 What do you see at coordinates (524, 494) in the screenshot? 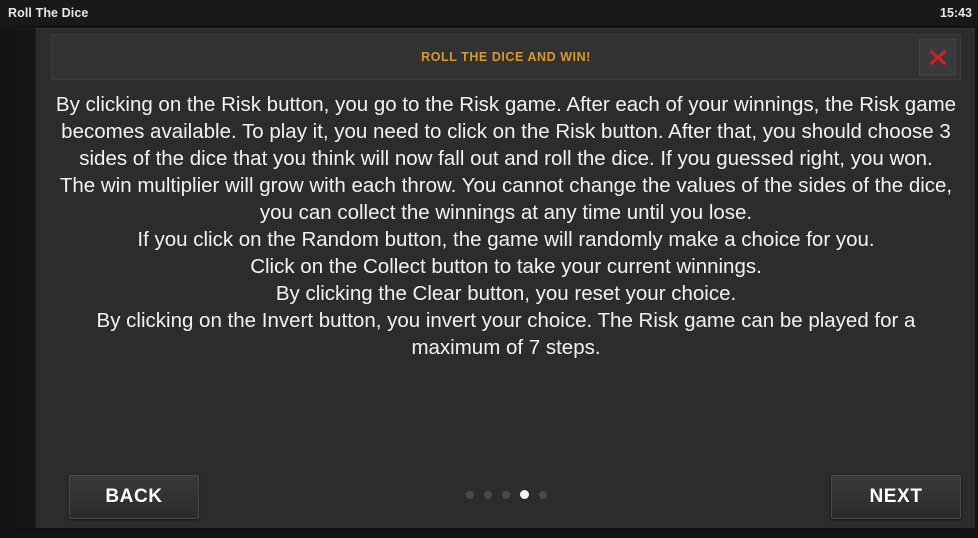
I see `pagination-dot-active` at bounding box center [524, 494].